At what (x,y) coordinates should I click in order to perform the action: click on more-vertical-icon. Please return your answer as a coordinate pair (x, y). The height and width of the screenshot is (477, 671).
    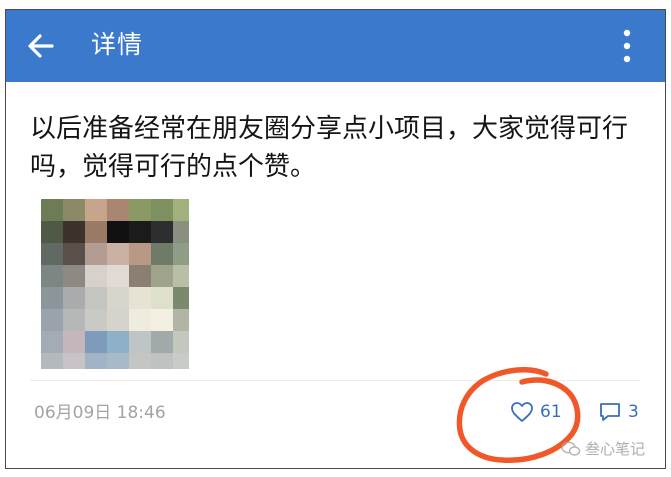
    Looking at the image, I should click on (627, 46).